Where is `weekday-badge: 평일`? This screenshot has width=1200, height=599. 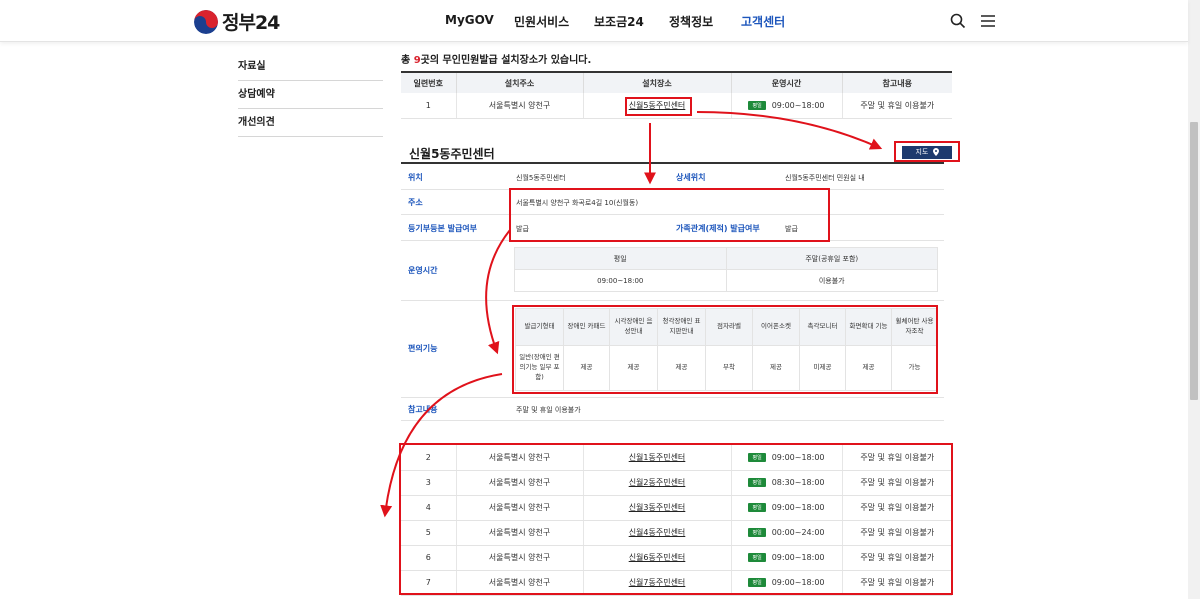
weekday-badge: 평일 is located at coordinates (757, 105).